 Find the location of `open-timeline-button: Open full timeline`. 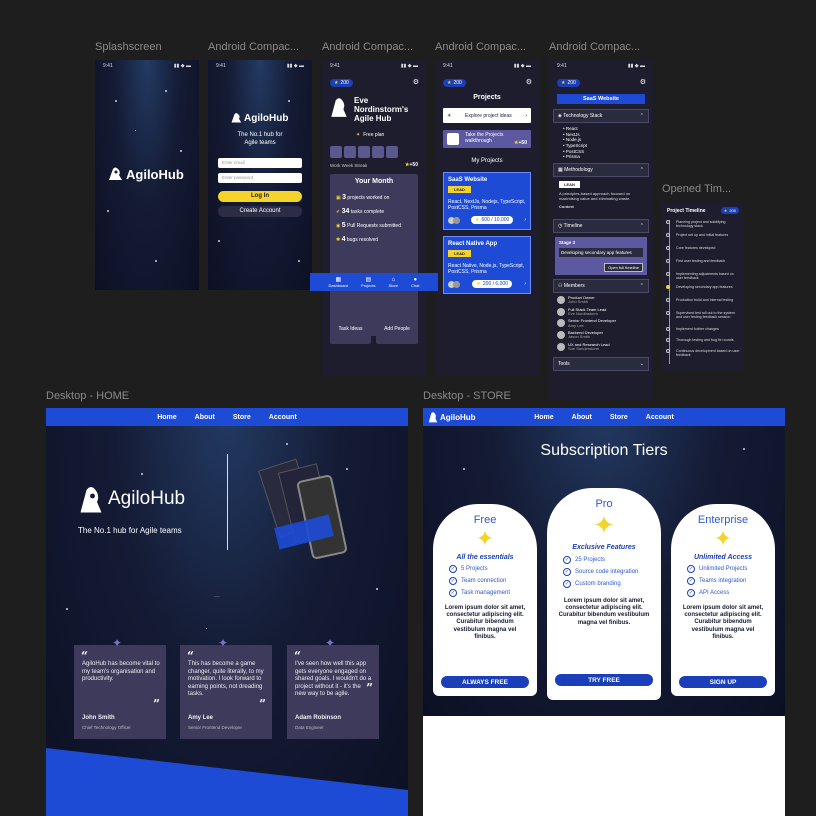

open-timeline-button: Open full timeline is located at coordinates (623, 267).